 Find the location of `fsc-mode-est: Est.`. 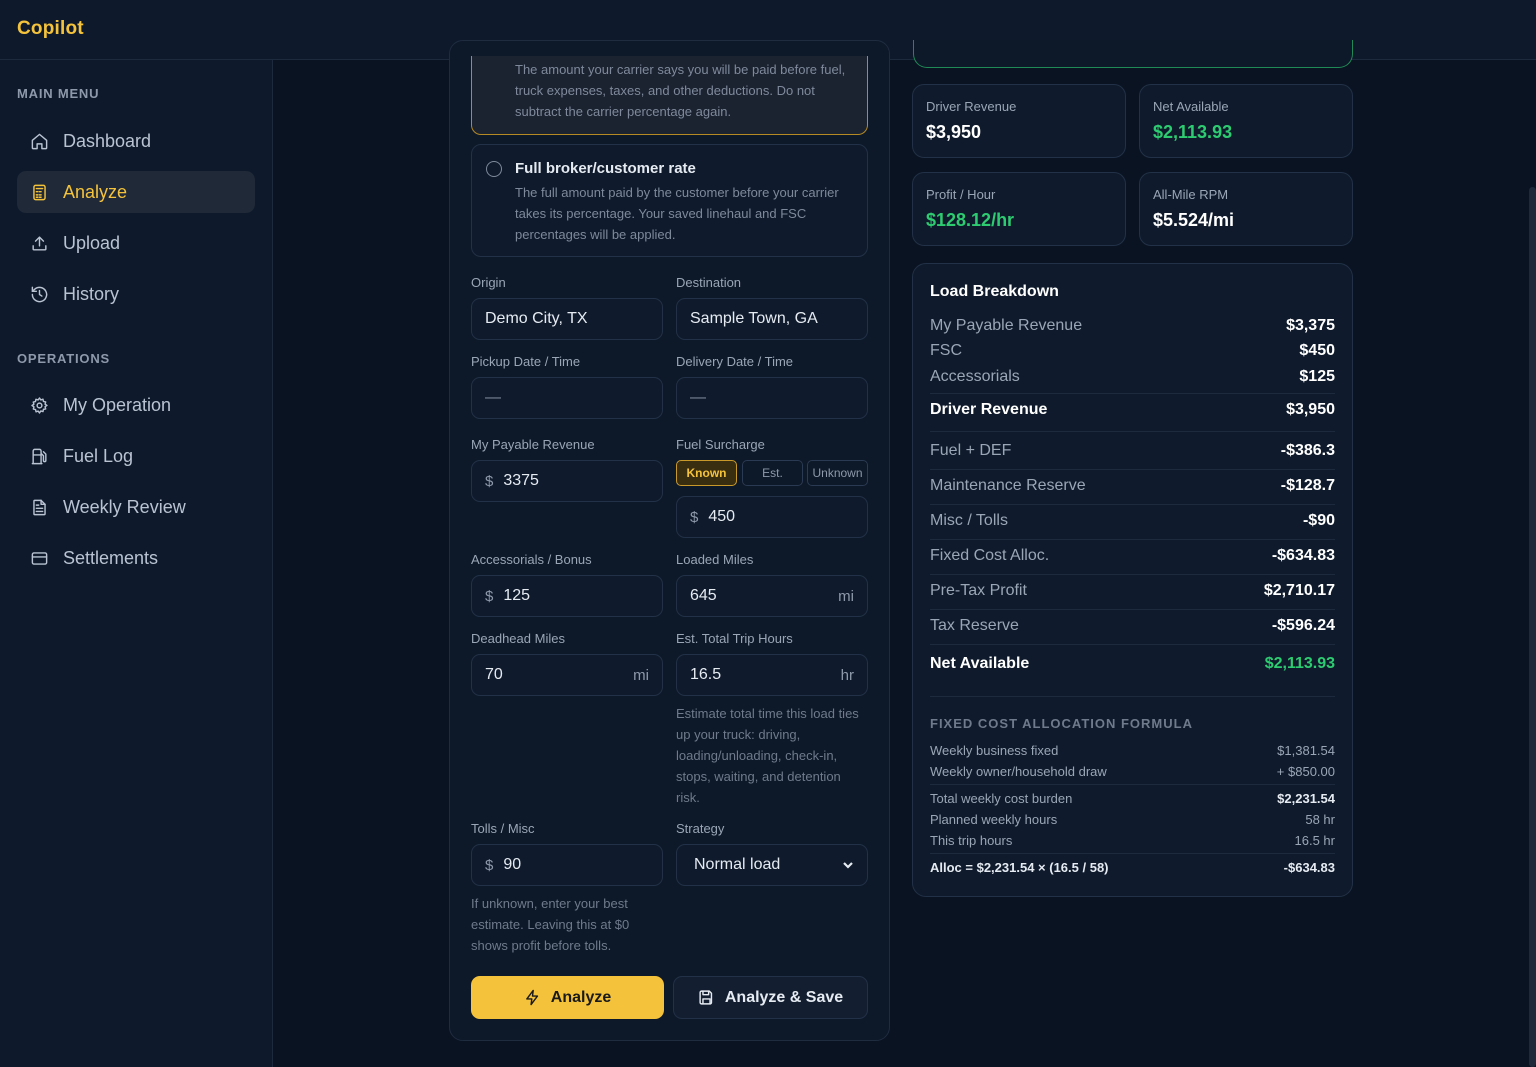

fsc-mode-est: Est. is located at coordinates (772, 473).